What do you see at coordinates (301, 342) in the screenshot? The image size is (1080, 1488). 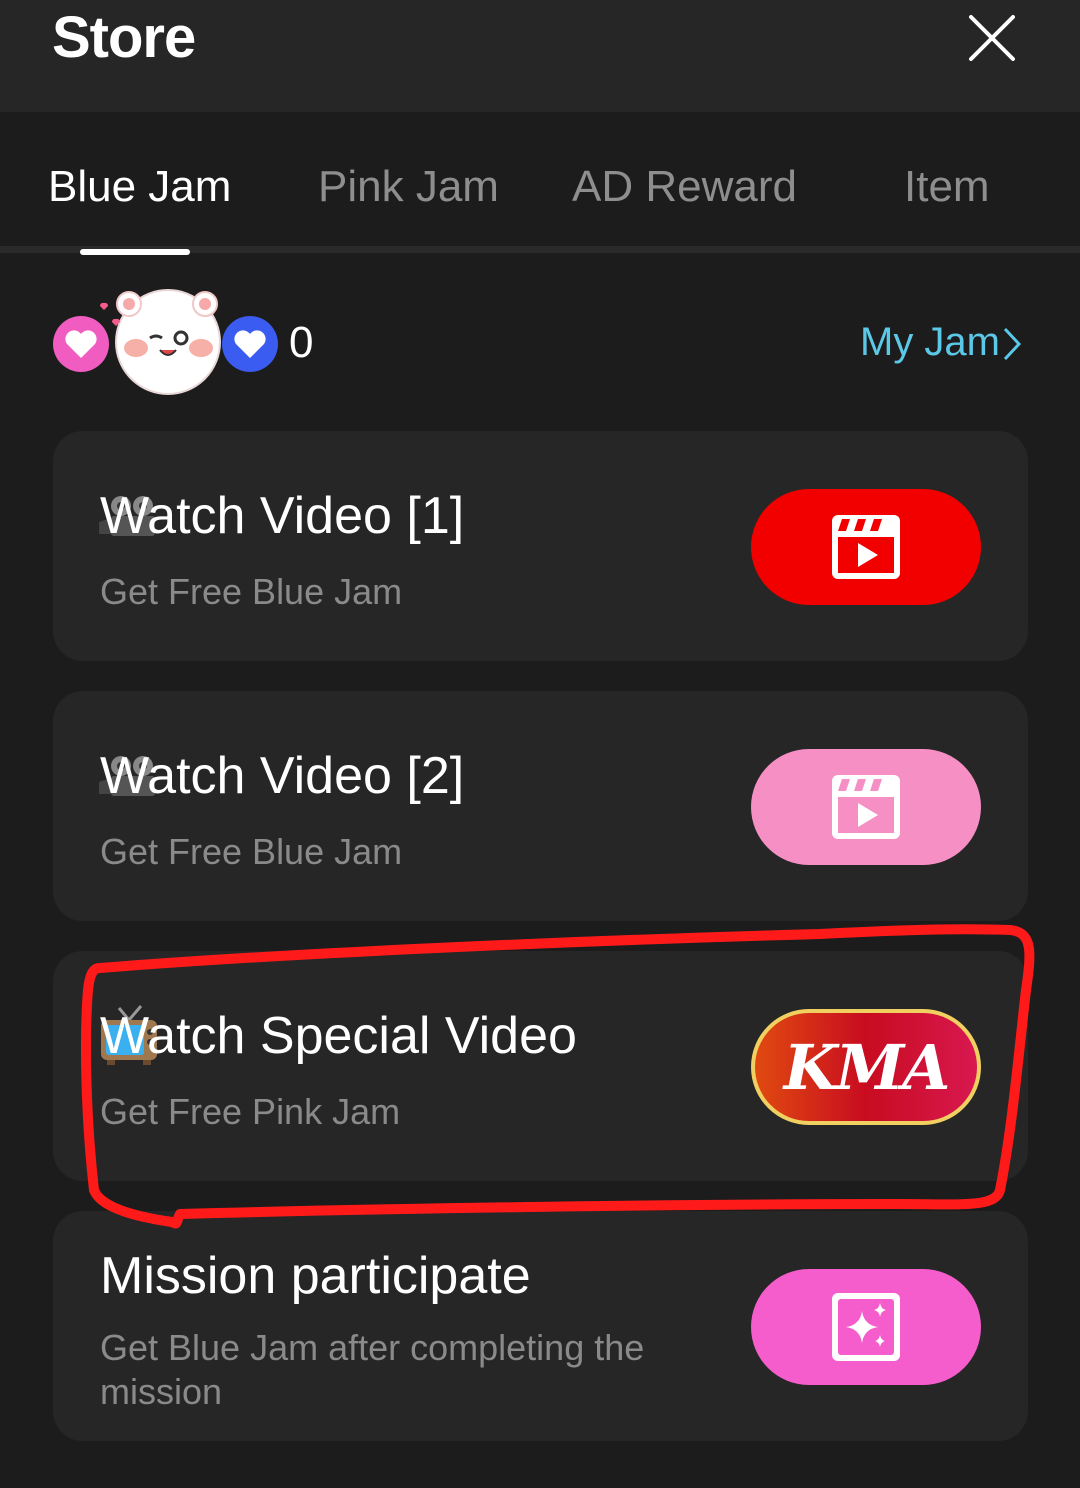 I see `jam-count: 0` at bounding box center [301, 342].